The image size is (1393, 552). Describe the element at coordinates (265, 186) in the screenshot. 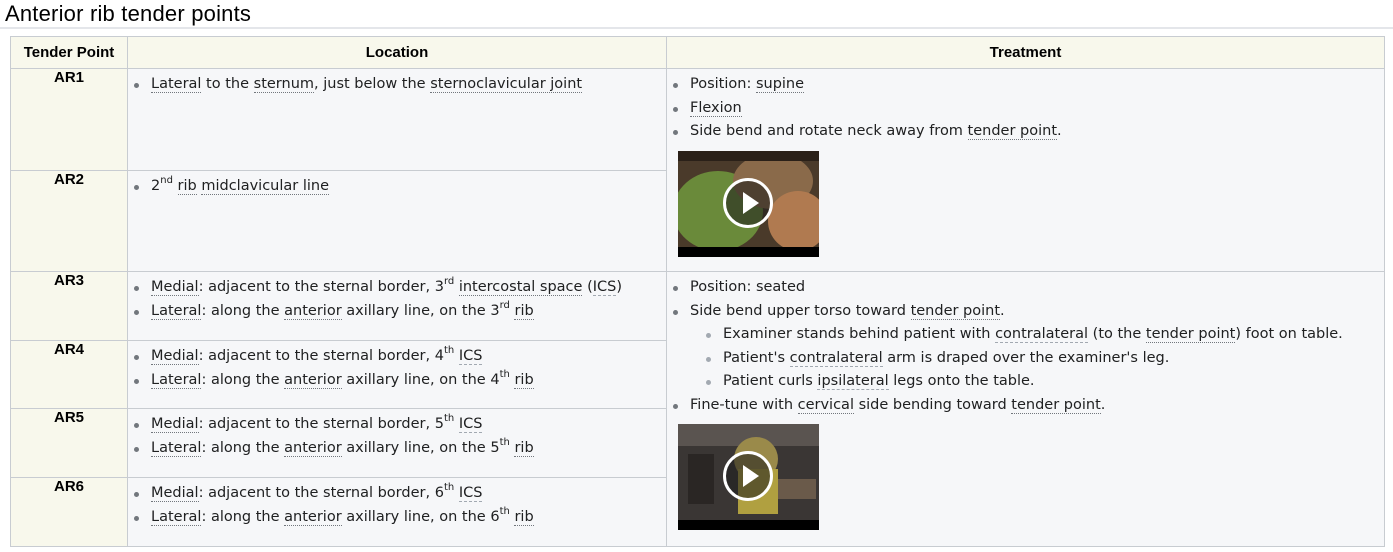

I see `term-link: midclavicular line` at that location.